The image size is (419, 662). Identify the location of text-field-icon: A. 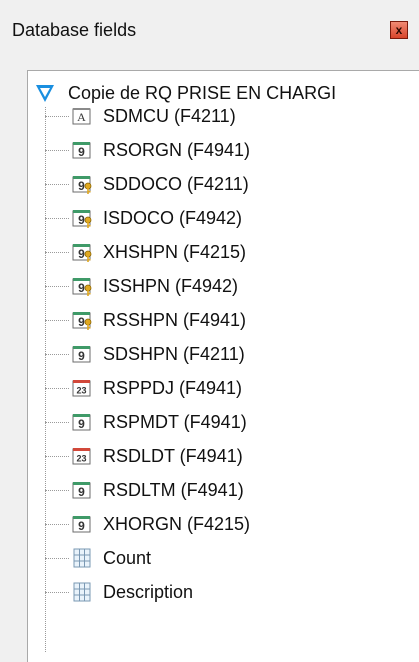
(81, 116).